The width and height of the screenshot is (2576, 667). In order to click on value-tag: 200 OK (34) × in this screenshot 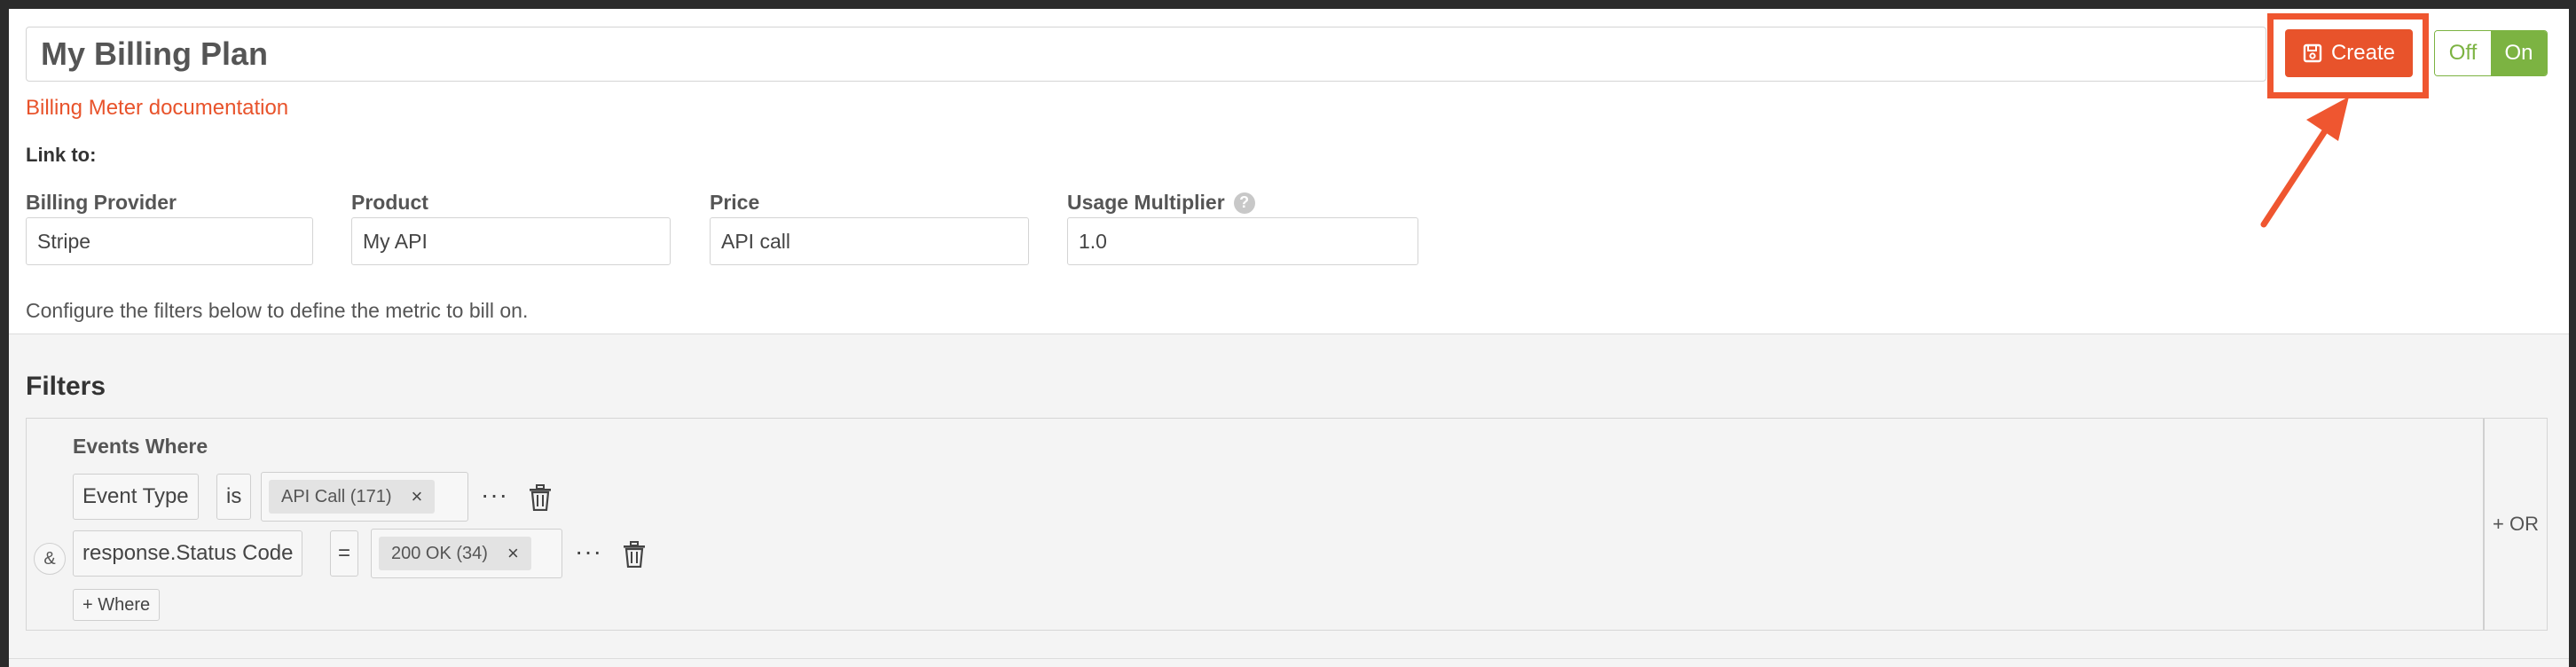, I will do `click(455, 553)`.